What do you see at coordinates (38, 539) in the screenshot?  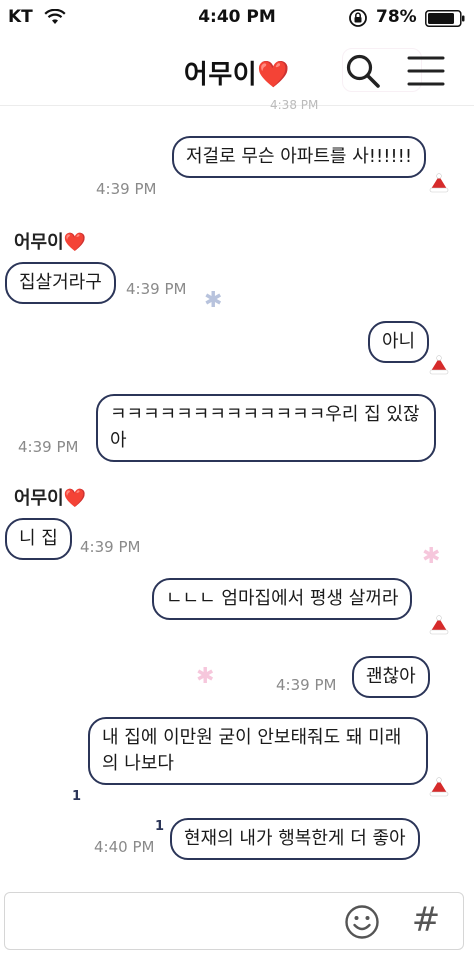 I see `their-message-bubble: 니 집` at bounding box center [38, 539].